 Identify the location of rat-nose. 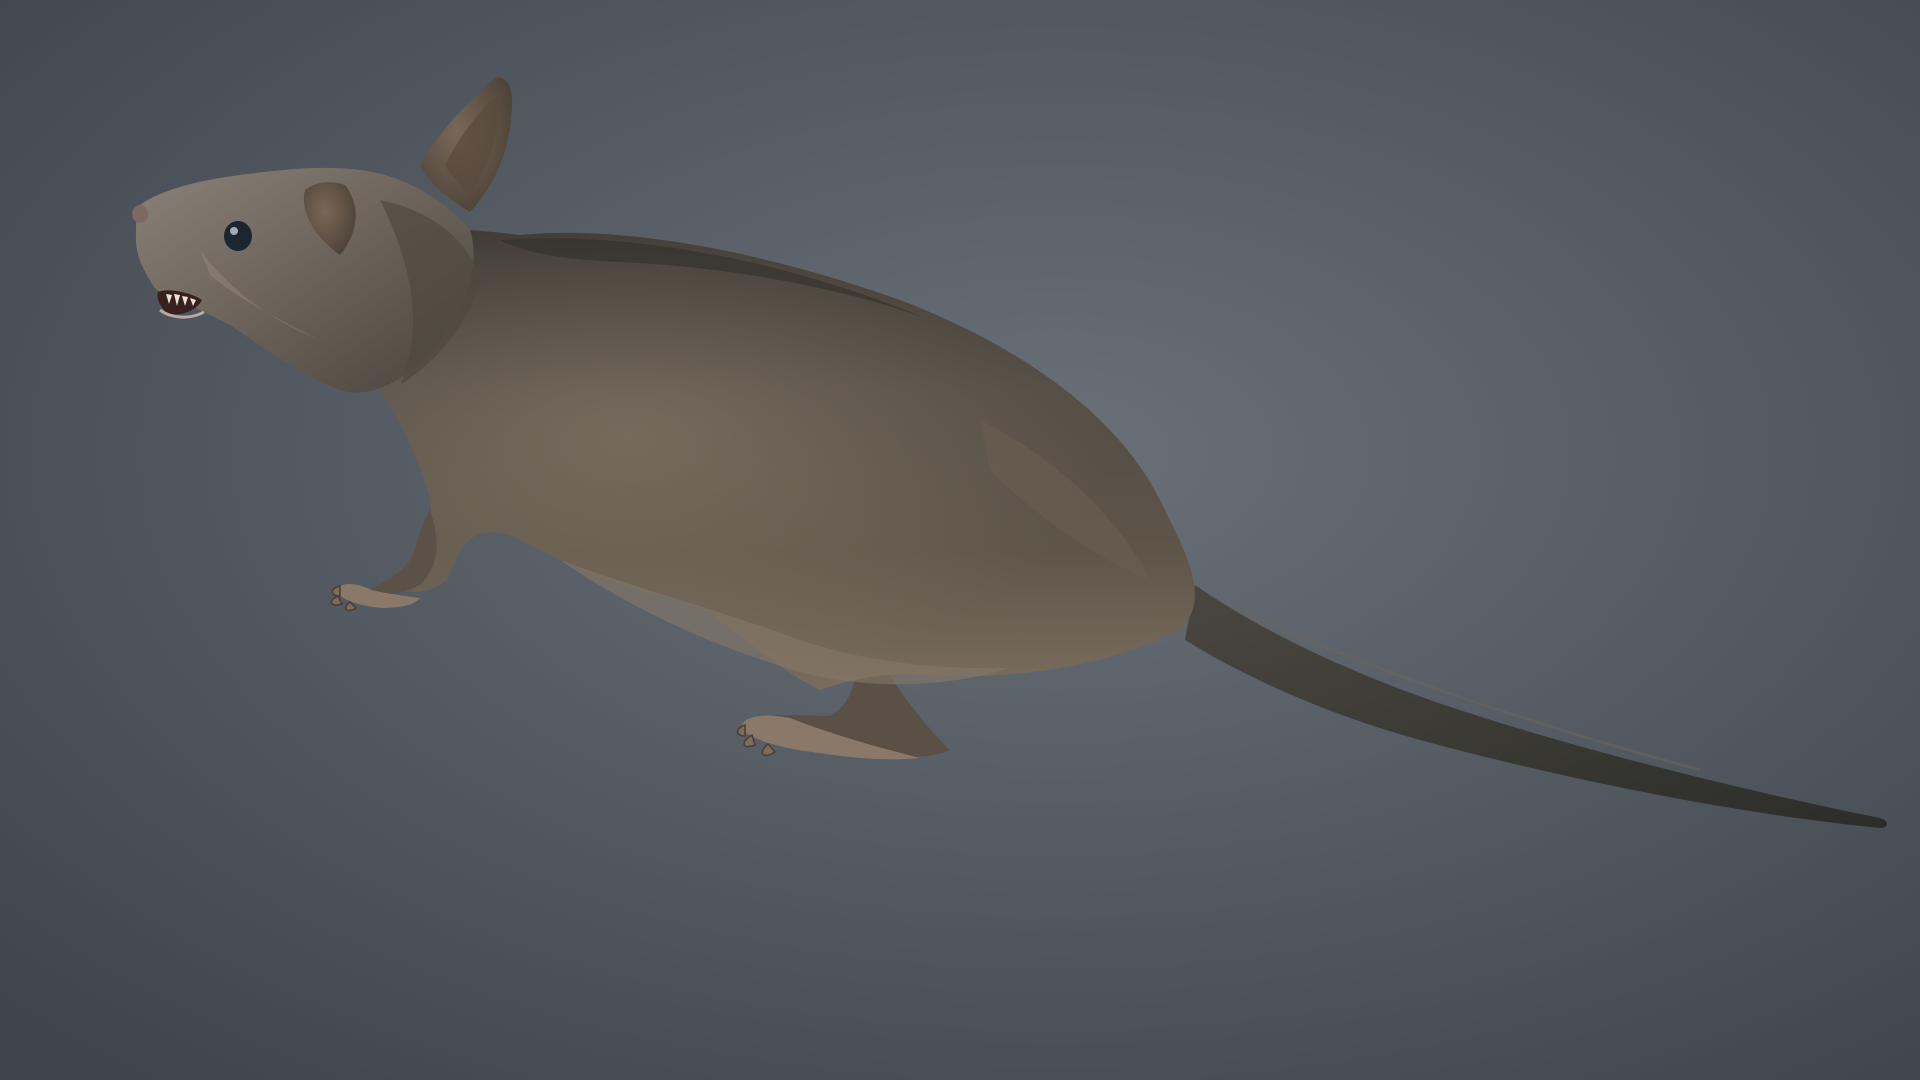
(140, 214).